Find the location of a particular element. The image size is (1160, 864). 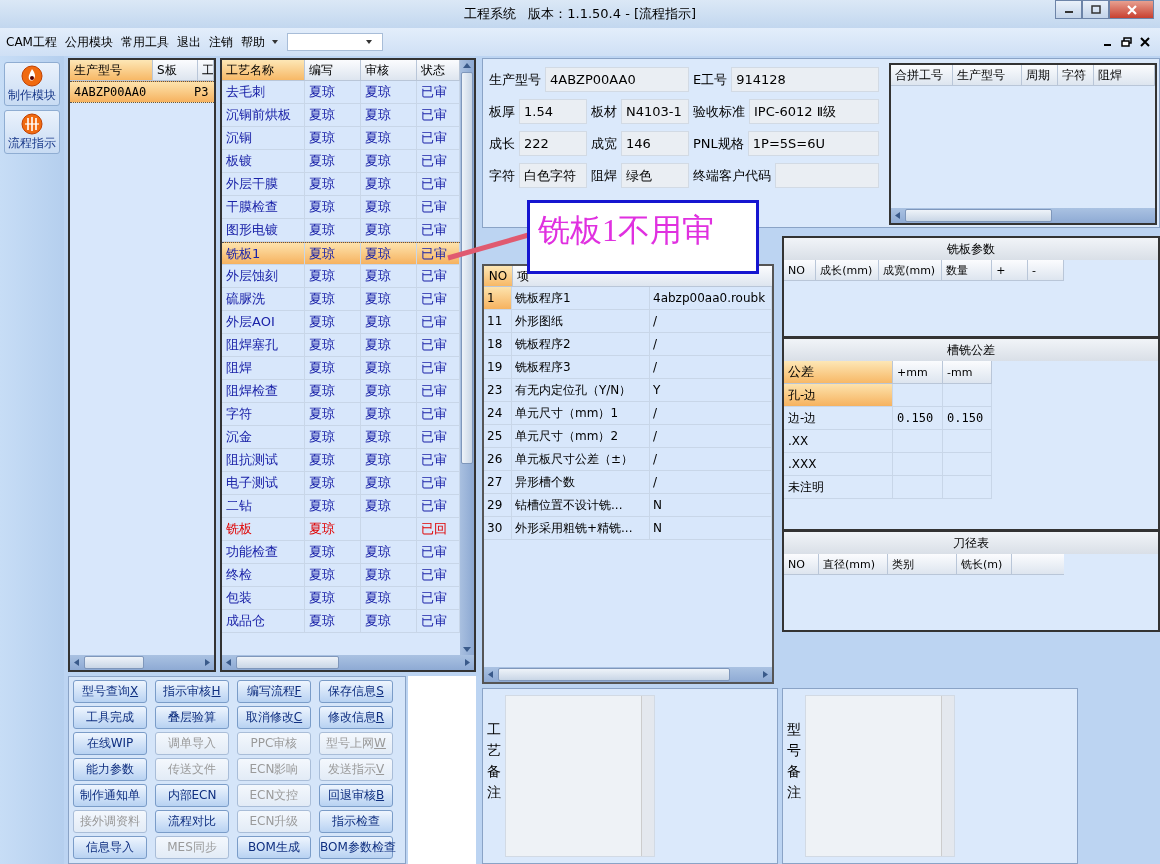

table-row: 阻抗测试 夏琼 夏琼 已审 is located at coordinates (341, 460).